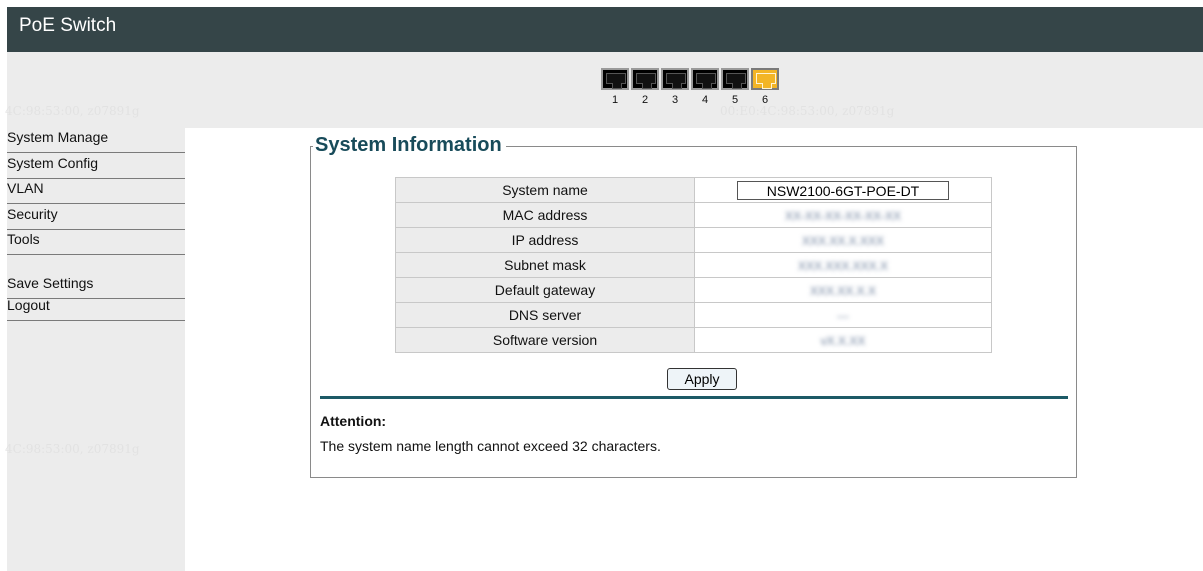 Image resolution: width=1203 pixels, height=571 pixels. I want to click on sidebar-item-label: Security, so click(32, 214).